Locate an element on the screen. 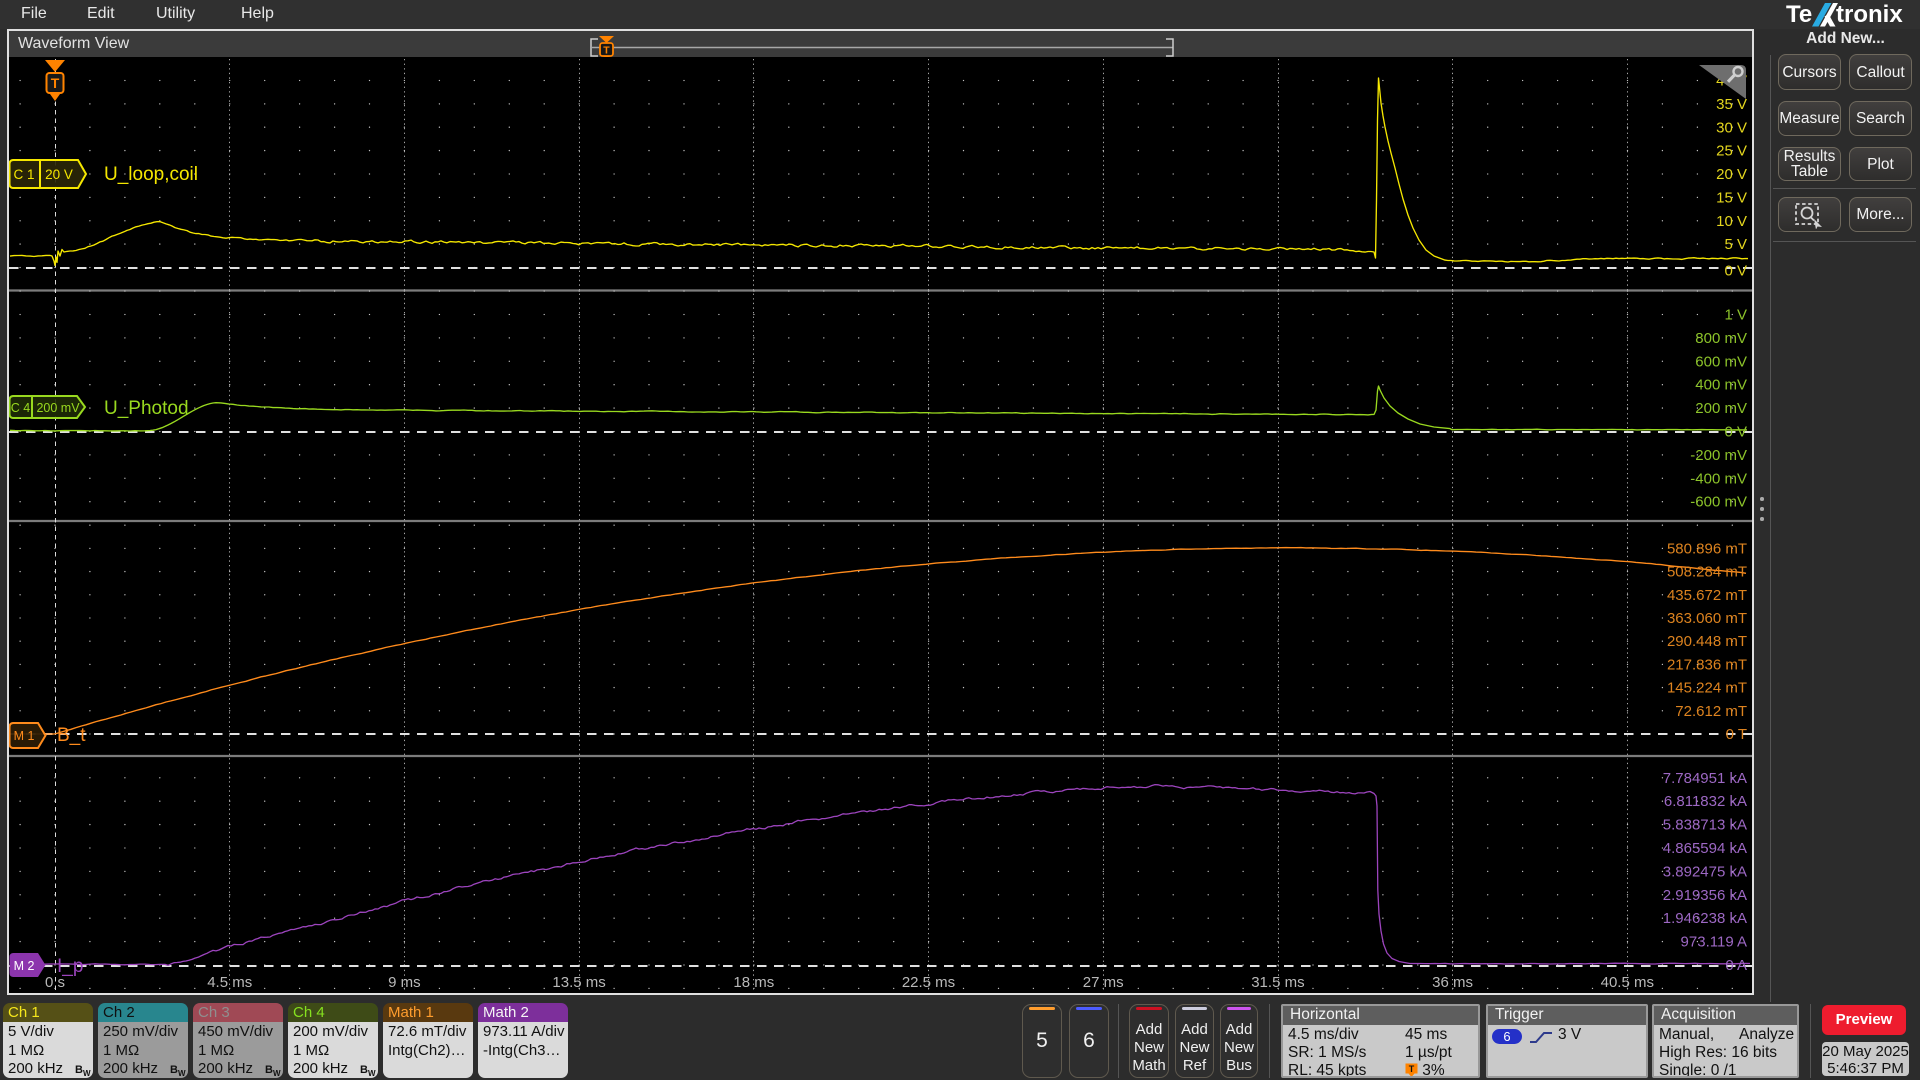 The image size is (1920, 1080). svg-text: 13.5 ms is located at coordinates (578, 982).